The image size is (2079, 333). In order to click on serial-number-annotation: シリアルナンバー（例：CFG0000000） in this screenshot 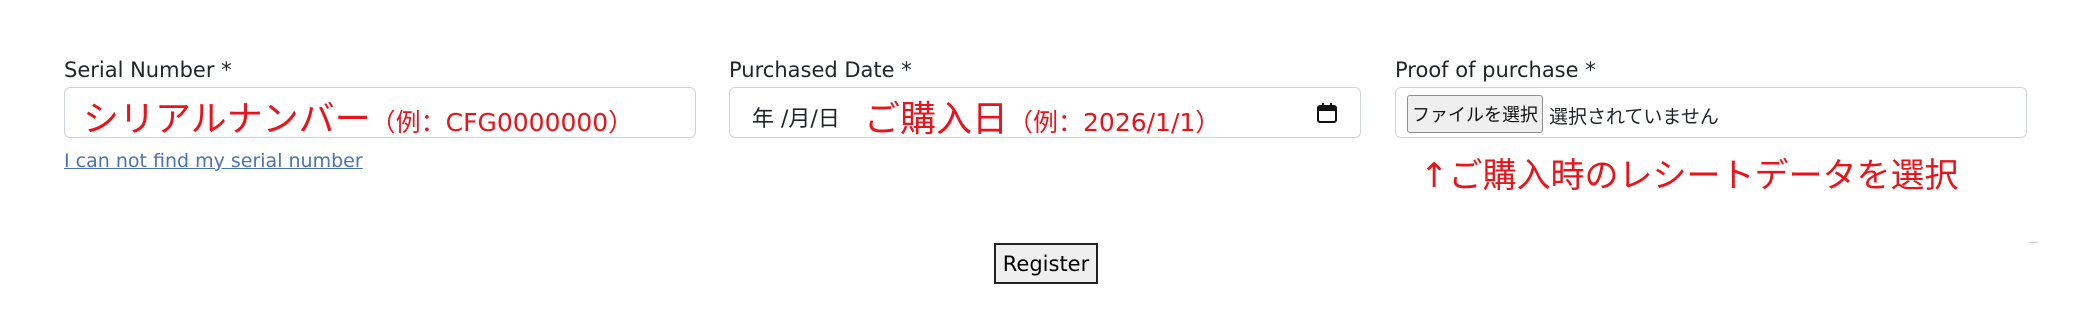, I will do `click(358, 116)`.